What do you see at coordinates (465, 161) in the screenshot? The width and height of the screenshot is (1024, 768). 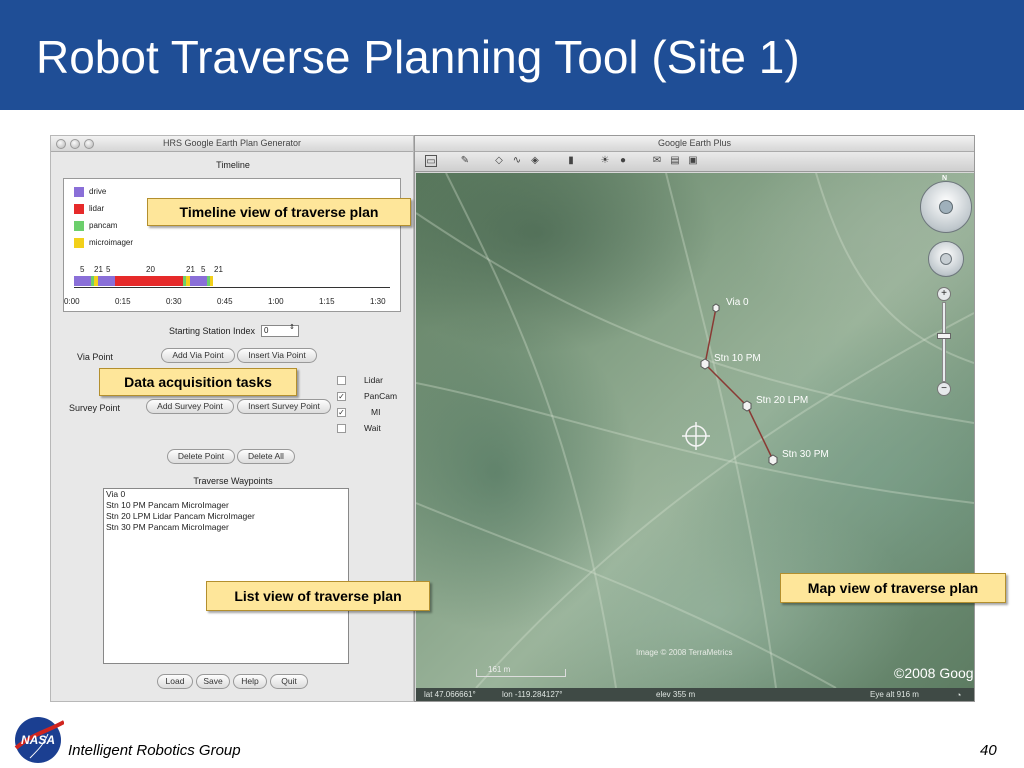 I see `placemark-icon: ✎` at bounding box center [465, 161].